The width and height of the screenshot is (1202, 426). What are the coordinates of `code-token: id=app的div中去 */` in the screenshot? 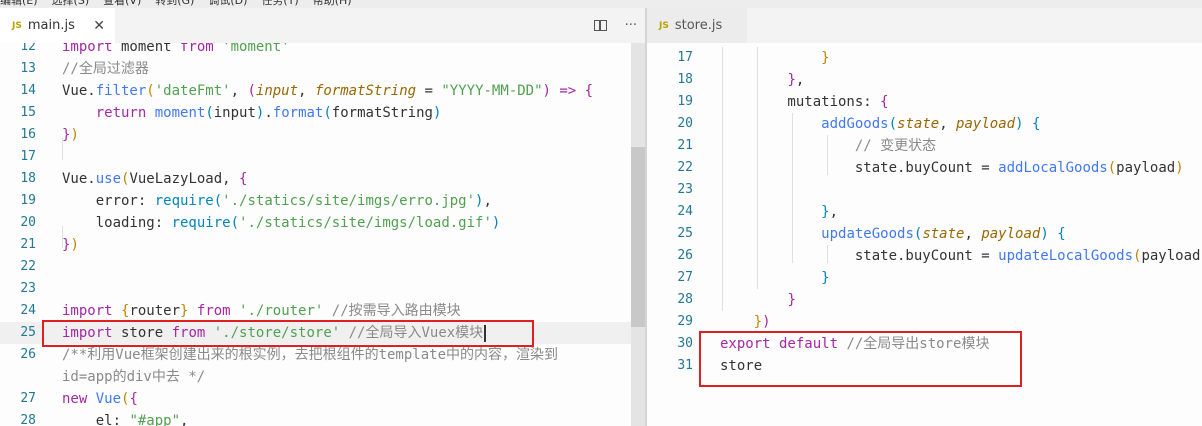 It's located at (134, 377).